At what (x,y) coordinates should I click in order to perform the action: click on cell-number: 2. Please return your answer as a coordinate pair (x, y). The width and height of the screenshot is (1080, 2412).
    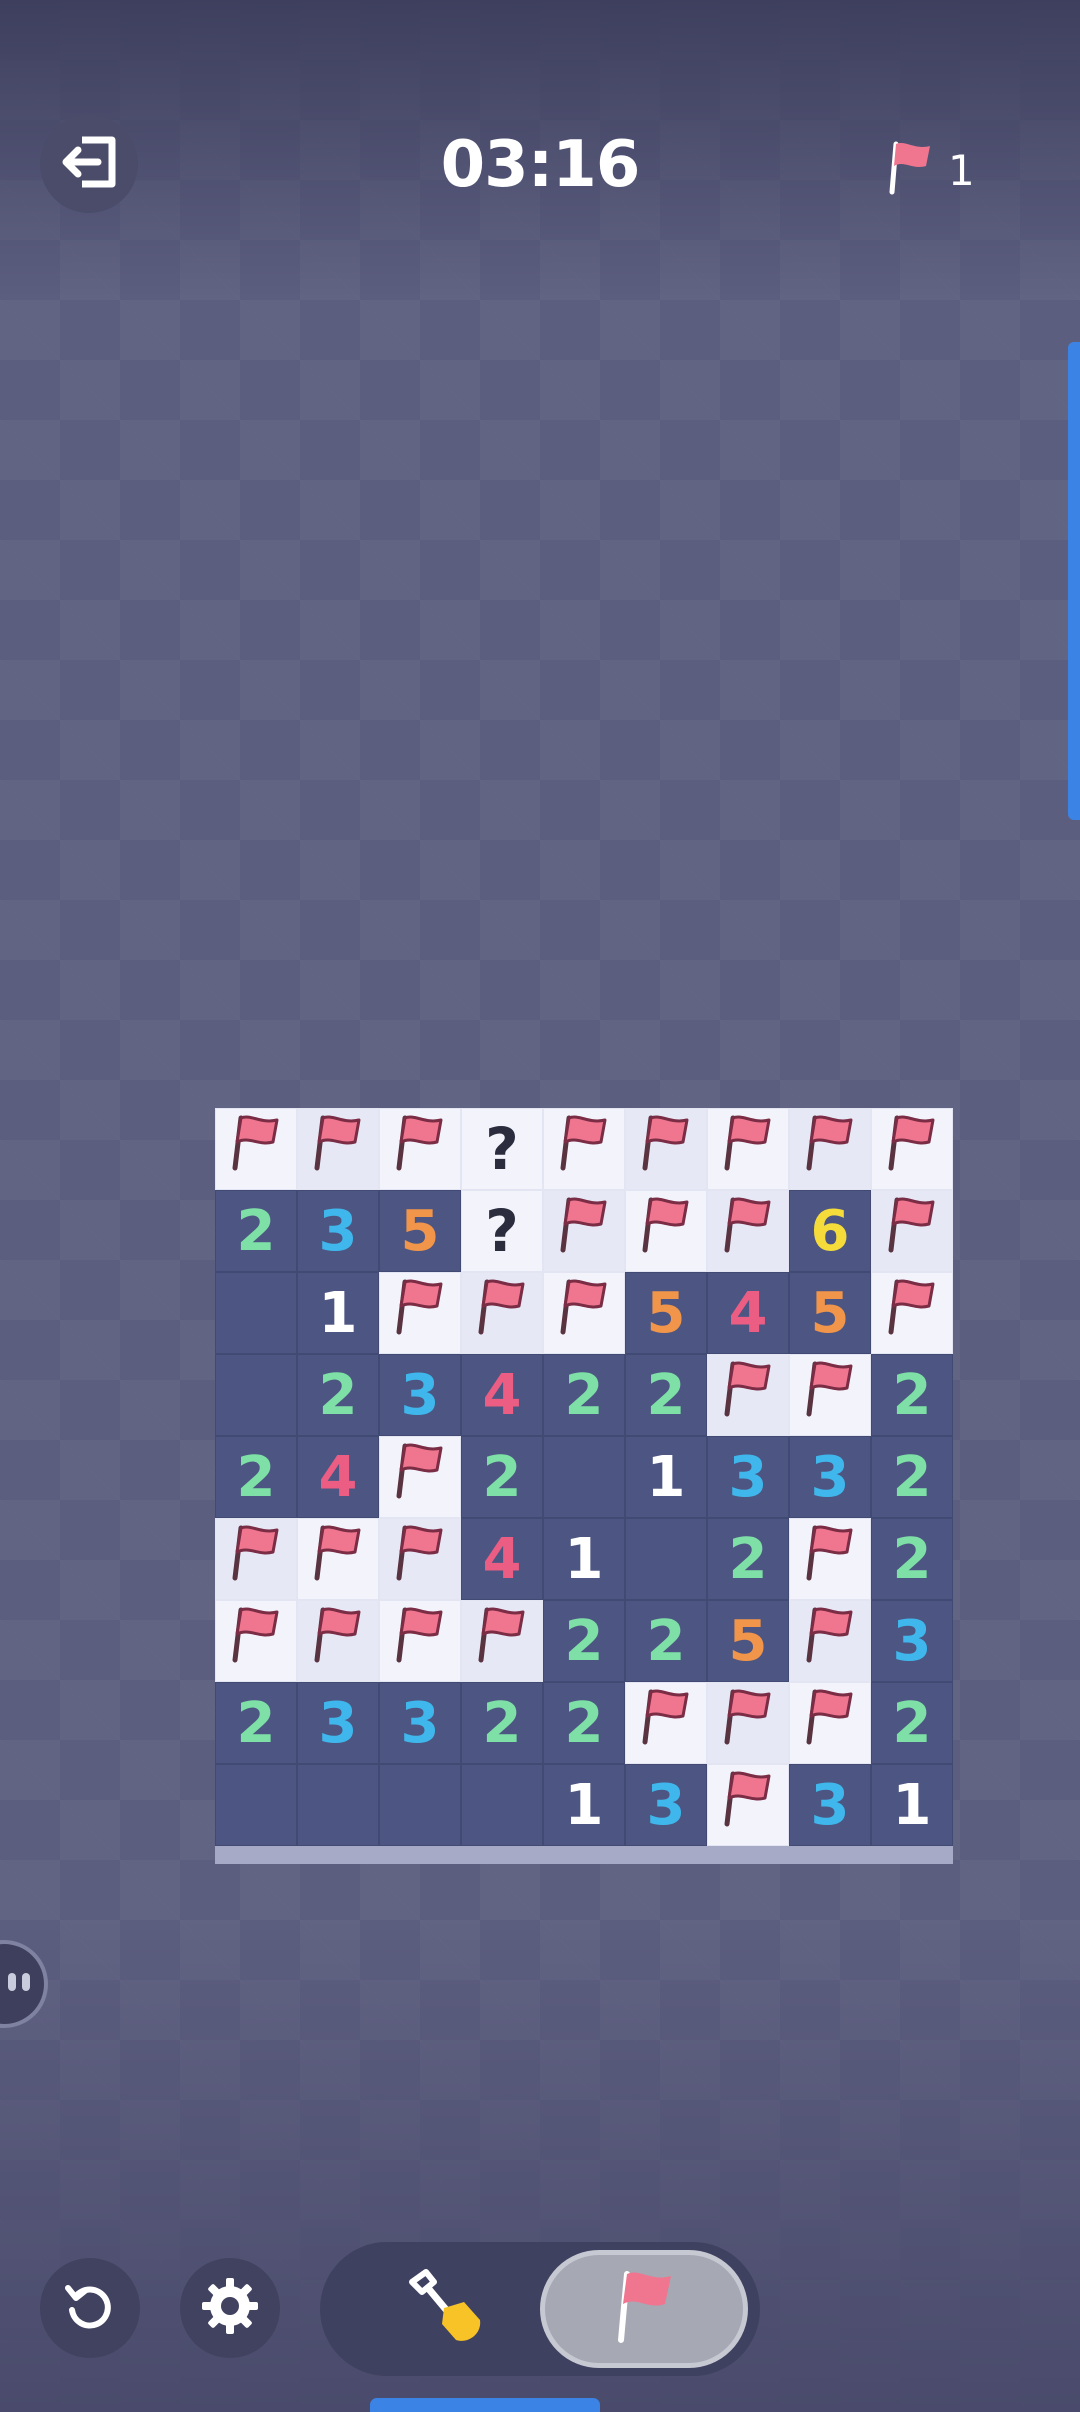
    Looking at the image, I should click on (584, 1395).